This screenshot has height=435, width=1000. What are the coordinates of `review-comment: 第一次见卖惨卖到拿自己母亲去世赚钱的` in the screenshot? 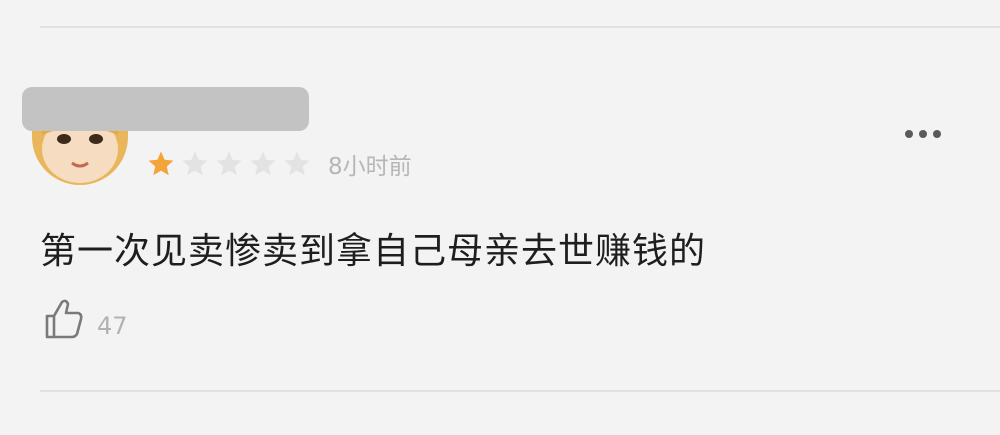 It's located at (373, 251).